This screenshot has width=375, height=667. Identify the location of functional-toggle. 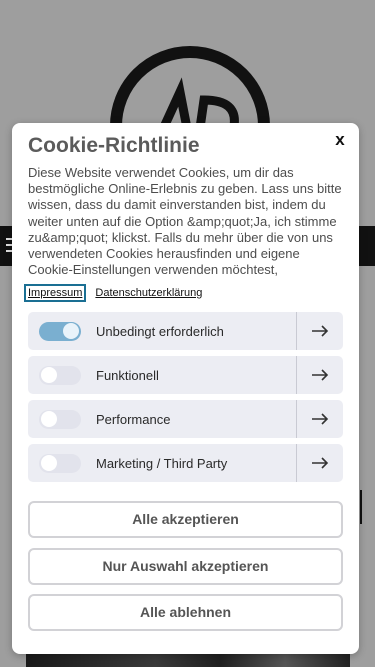
(60, 375).